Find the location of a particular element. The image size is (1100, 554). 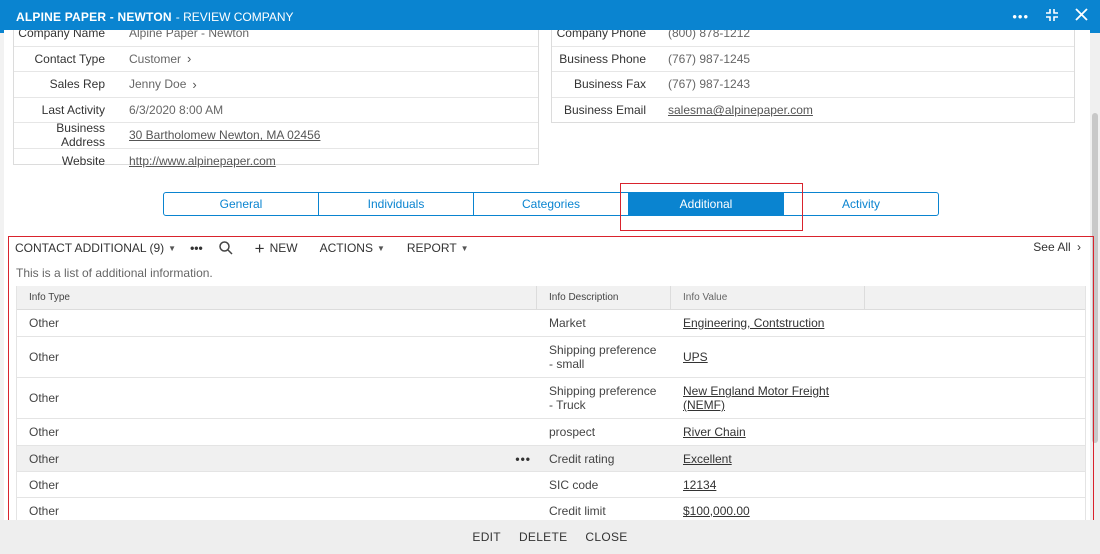

window-subtitle: - REVIEW COMPANY is located at coordinates (234, 16).